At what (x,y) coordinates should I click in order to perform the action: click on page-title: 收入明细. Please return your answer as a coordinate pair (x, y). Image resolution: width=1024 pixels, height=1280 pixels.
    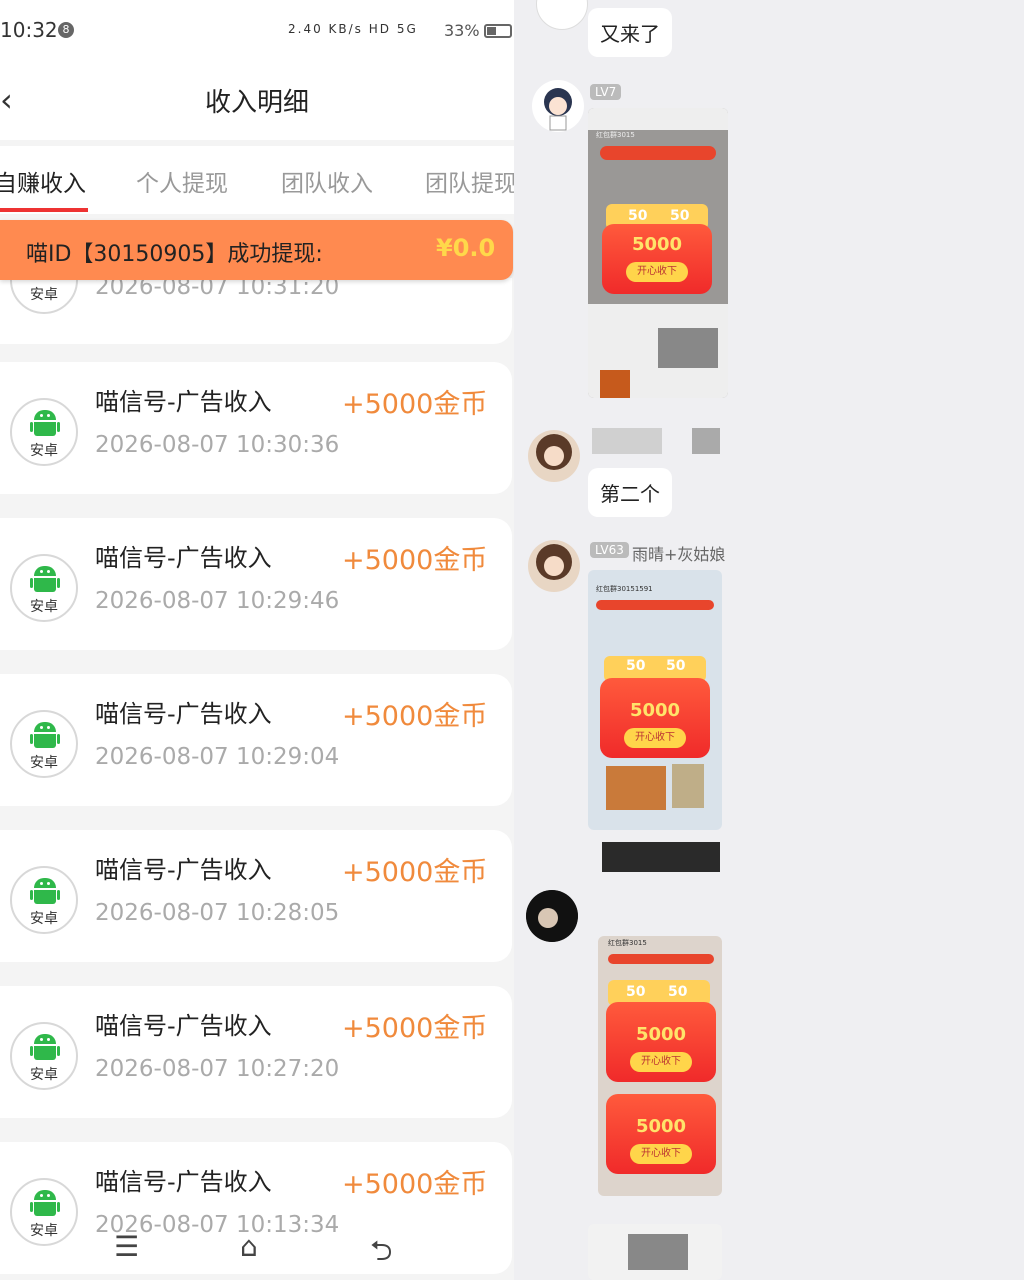
    Looking at the image, I should click on (256, 103).